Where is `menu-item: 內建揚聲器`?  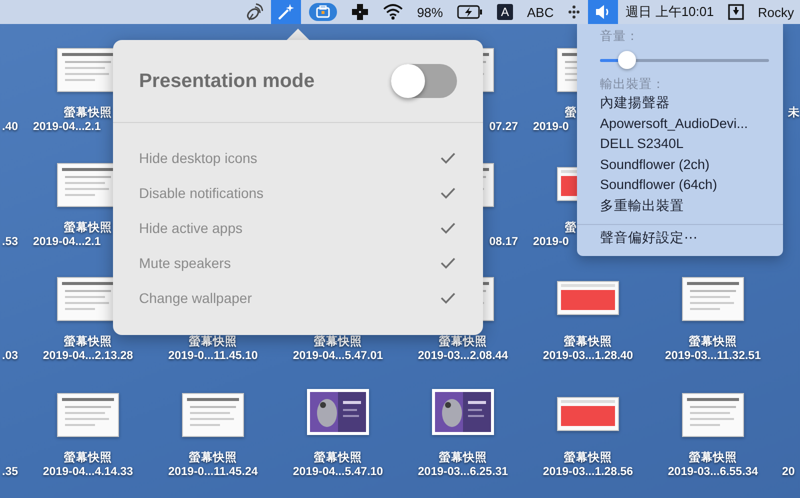 menu-item: 內建揚聲器 is located at coordinates (635, 103).